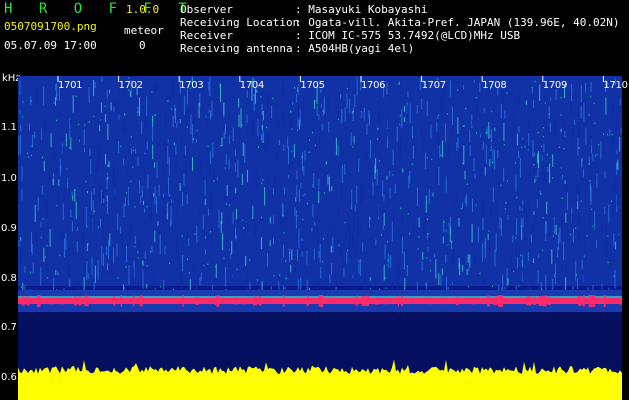 This screenshot has width=629, height=400. Describe the element at coordinates (297, 48) in the screenshot. I see `antenna-row: Receiving antenna: A504HB(yagi 4el)` at that location.